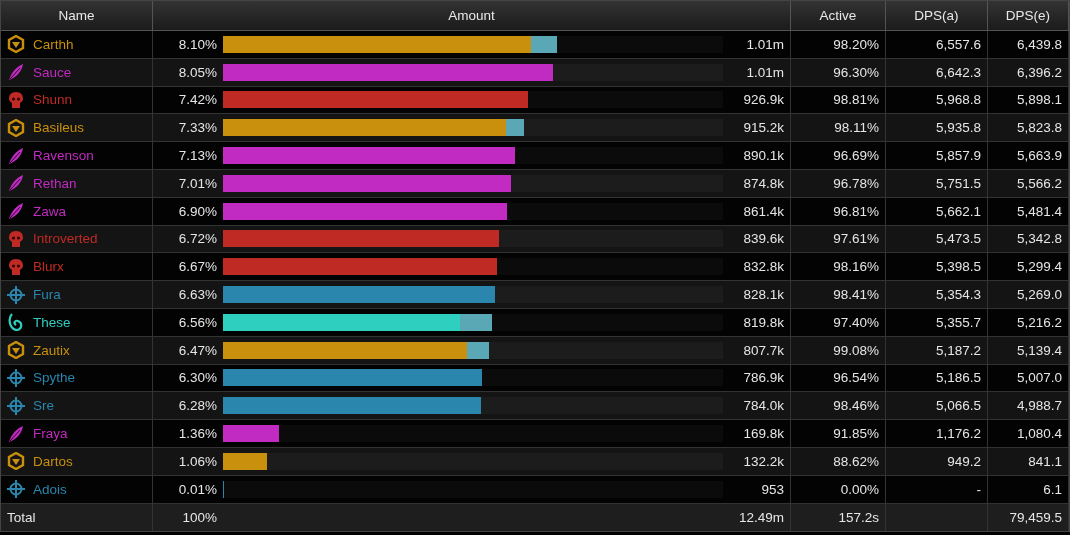  Describe the element at coordinates (856, 44) in the screenshot. I see `active-text: 98.20%` at that location.